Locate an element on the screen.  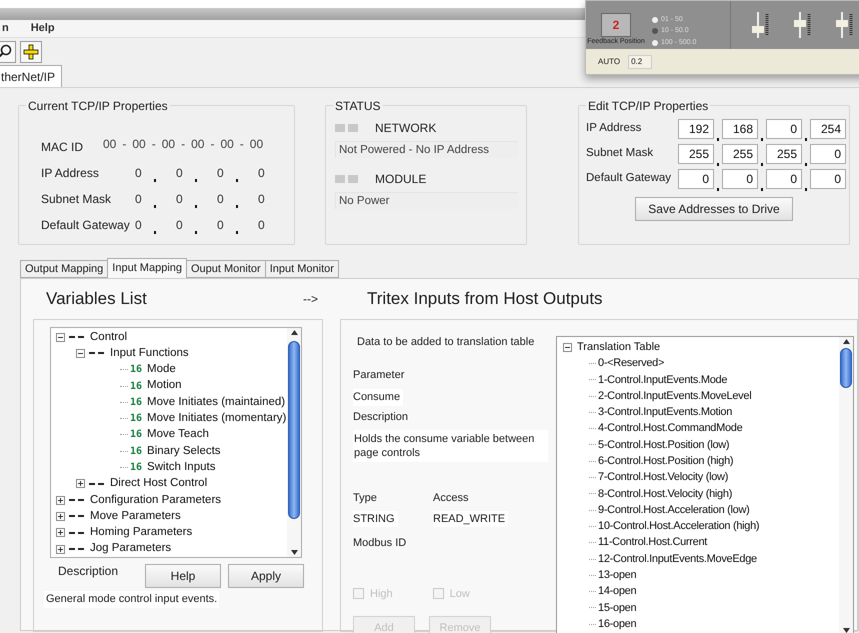
tree-item: Direct Host Control is located at coordinates (159, 483).